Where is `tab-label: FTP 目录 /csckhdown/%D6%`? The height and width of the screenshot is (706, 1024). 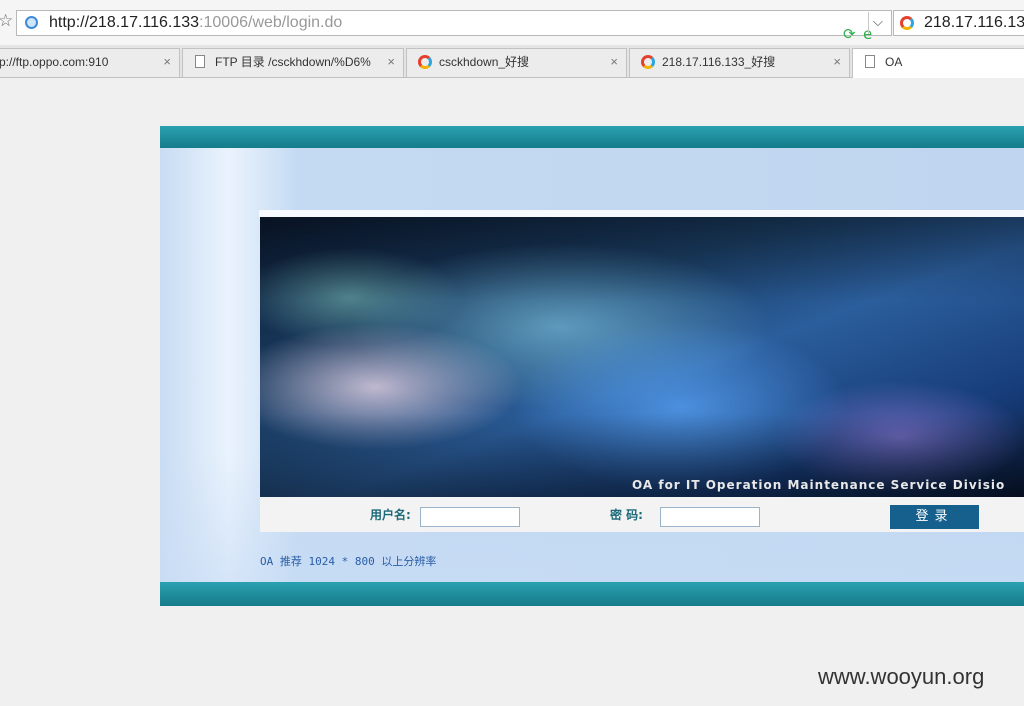 tab-label: FTP 目录 /csckhdown/%D6% is located at coordinates (293, 62).